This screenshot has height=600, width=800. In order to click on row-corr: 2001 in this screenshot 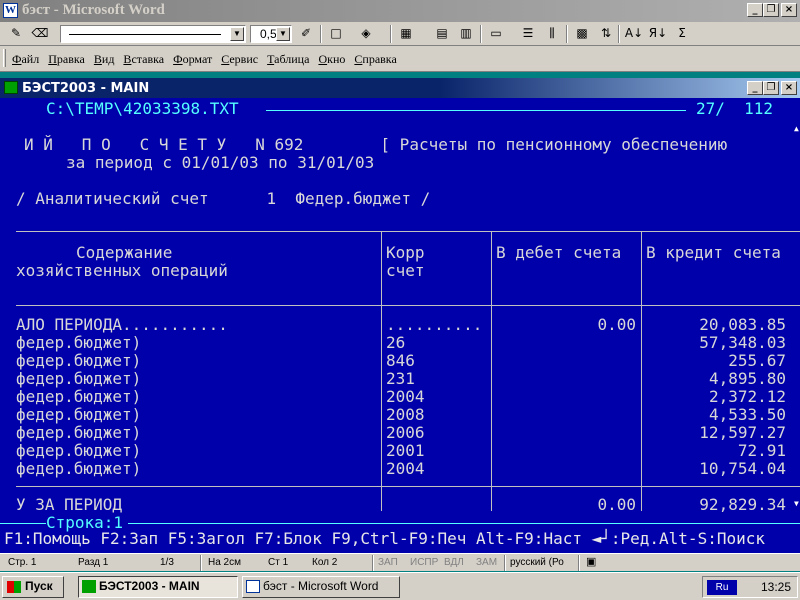, I will do `click(405, 450)`.